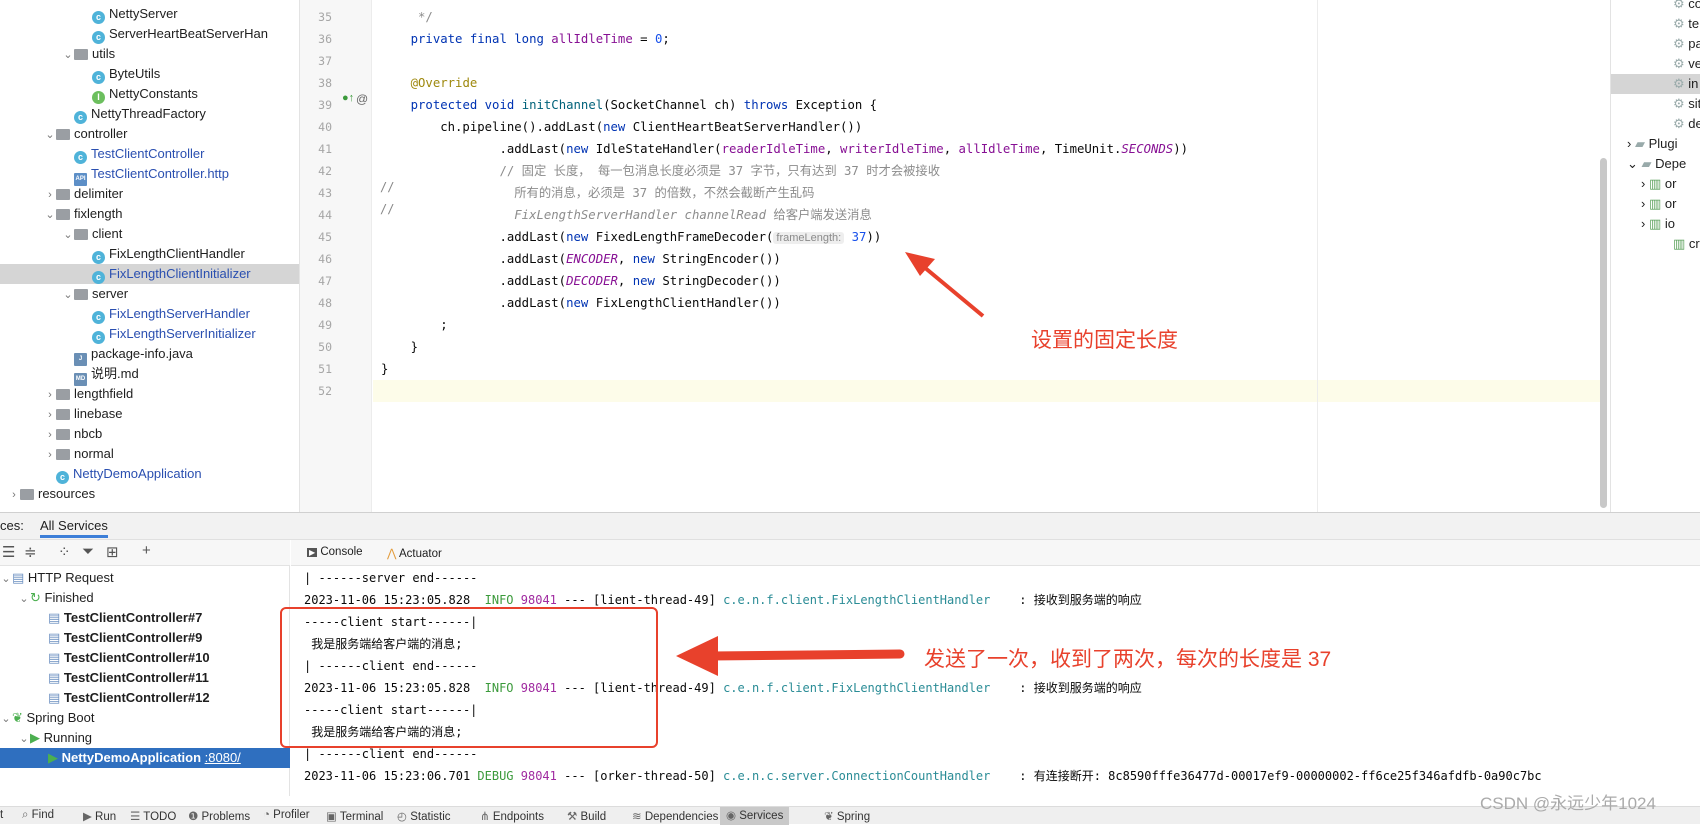  I want to click on tool-window-terminal: ▣ Terminal, so click(354, 816).